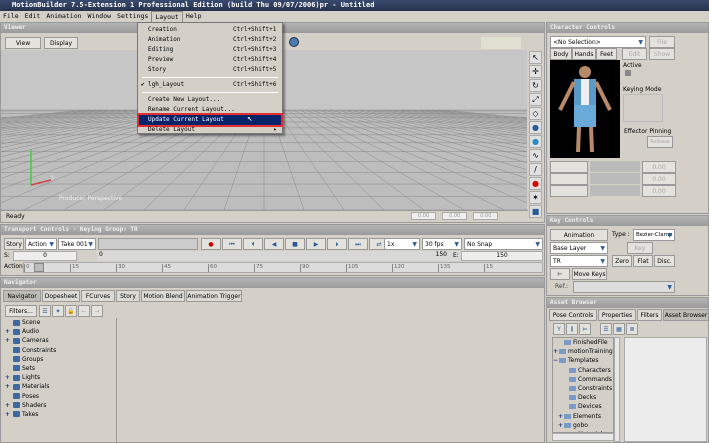 The height and width of the screenshot is (443, 709). What do you see at coordinates (84, 311) in the screenshot?
I see `back-icon: ←` at bounding box center [84, 311].